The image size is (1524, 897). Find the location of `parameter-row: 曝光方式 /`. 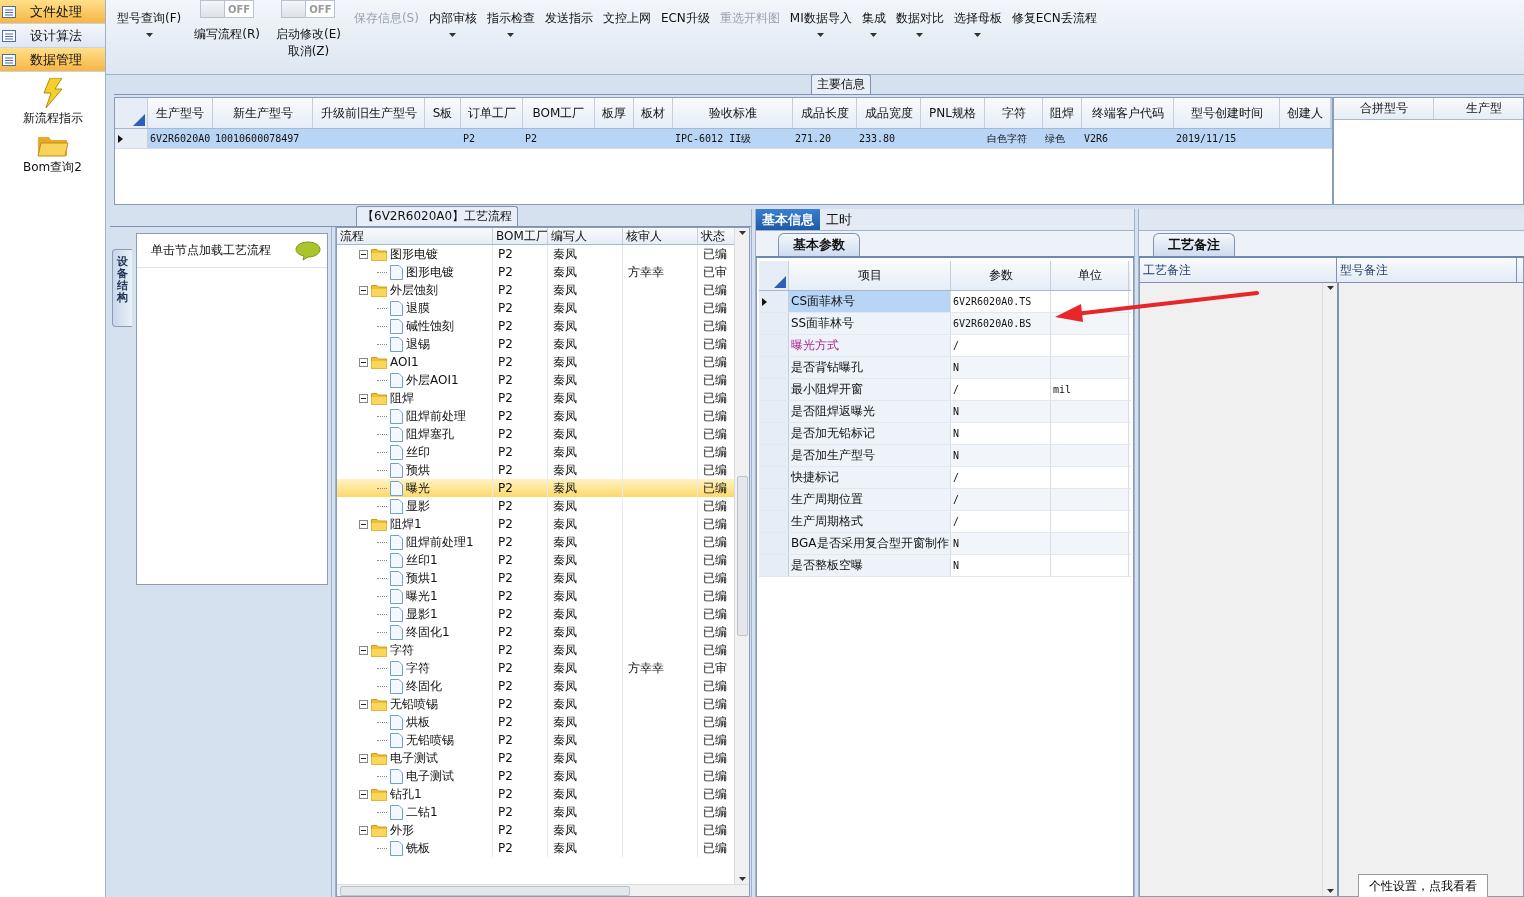

parameter-row: 曝光方式 / is located at coordinates (945, 346).